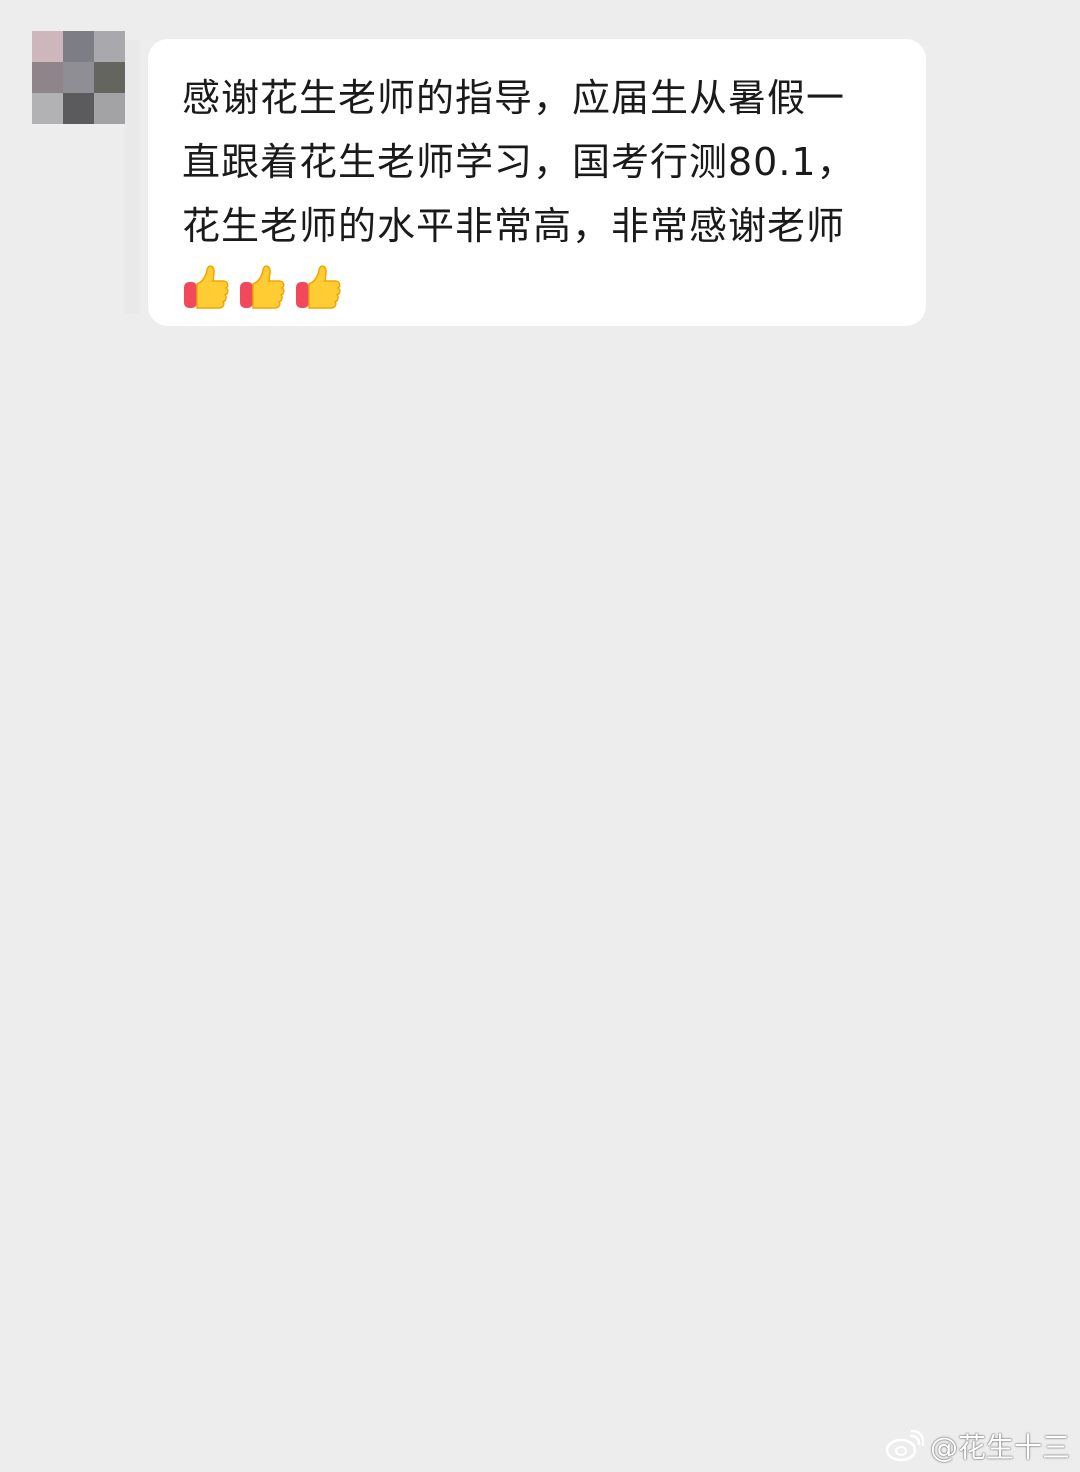  I want to click on emoji-row, so click(554, 286).